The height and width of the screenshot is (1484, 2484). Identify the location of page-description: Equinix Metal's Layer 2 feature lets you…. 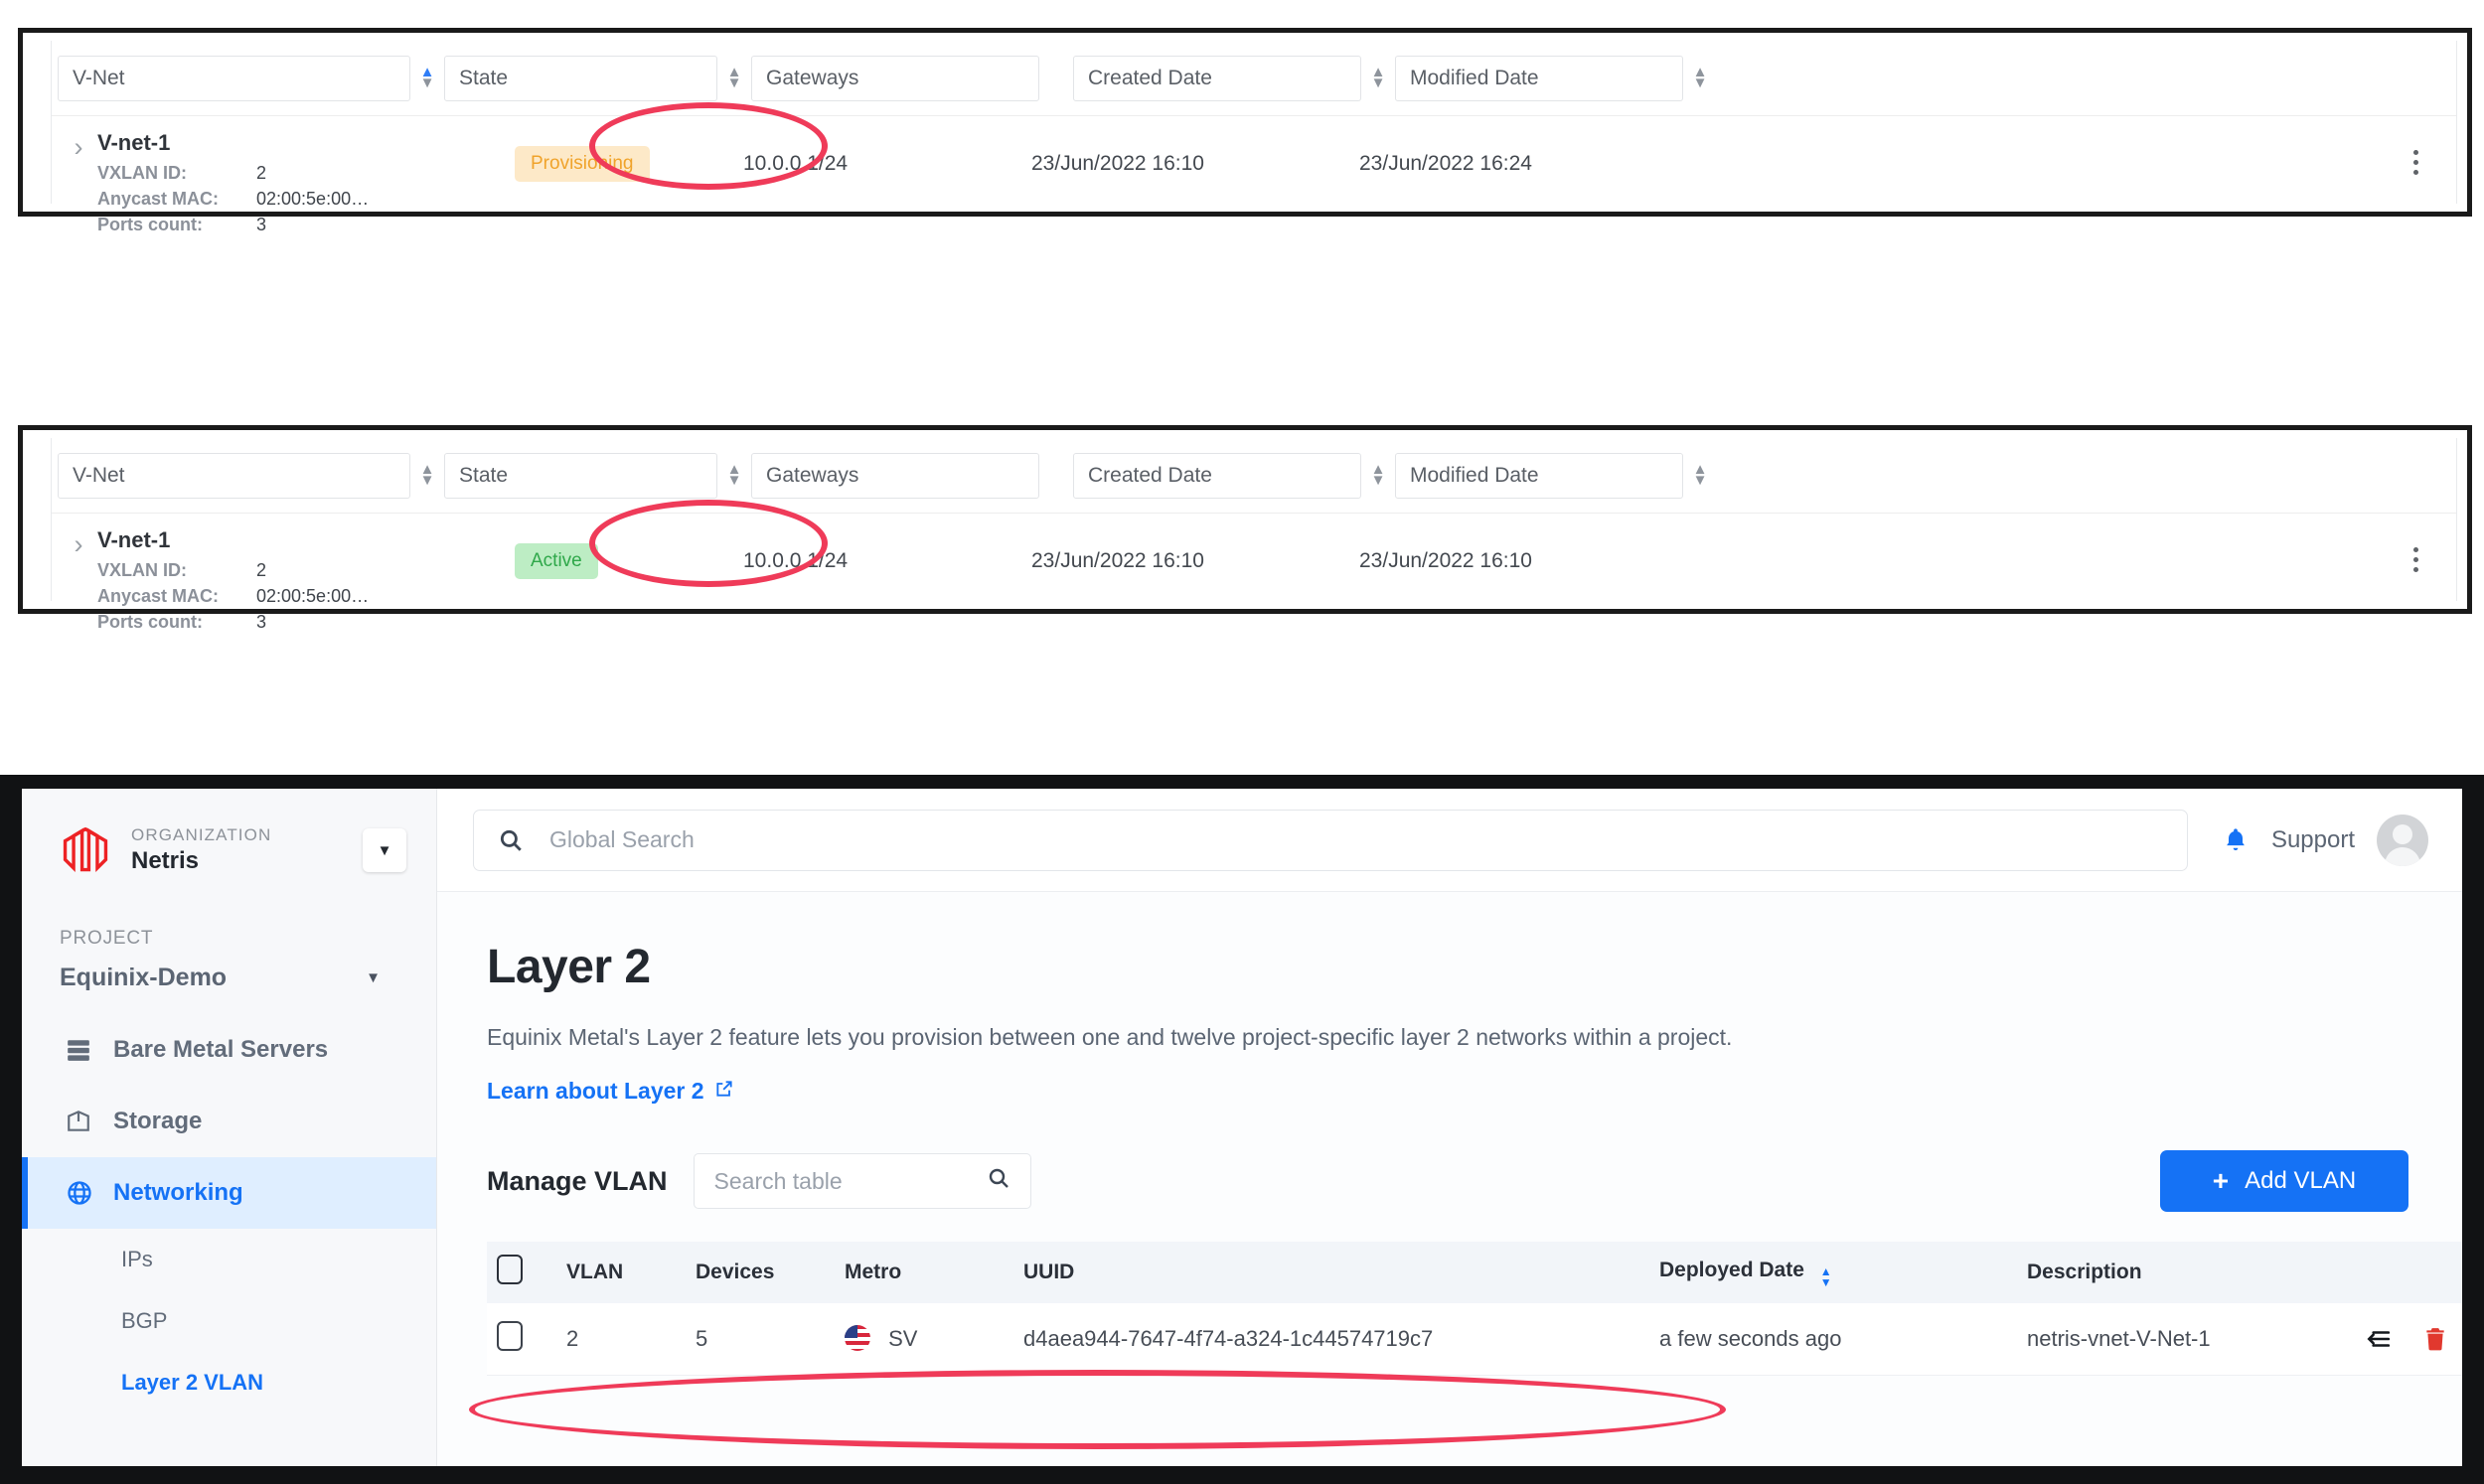
(1110, 1037).